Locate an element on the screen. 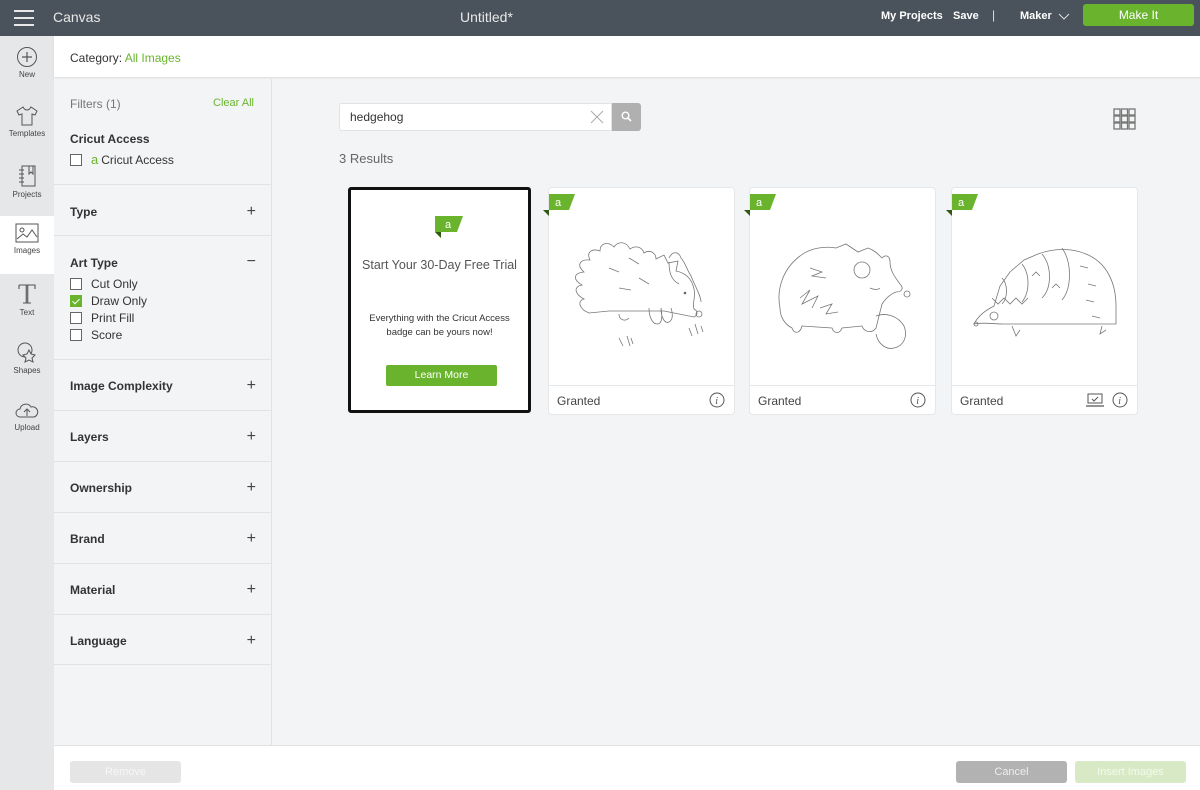  cricut-access-checkbox: a Cricut Access is located at coordinates (122, 159).